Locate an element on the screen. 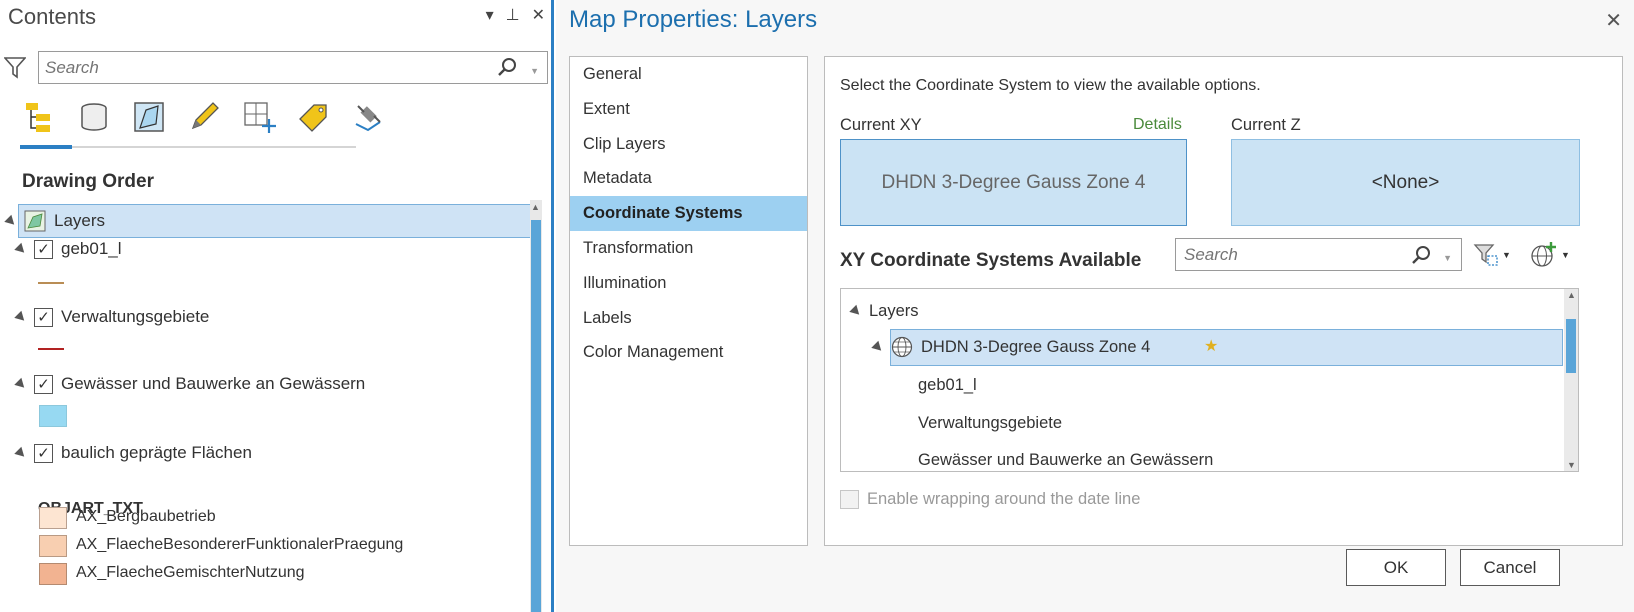  tree-item-layer: ✓ geb01_l is located at coordinates (68, 249).